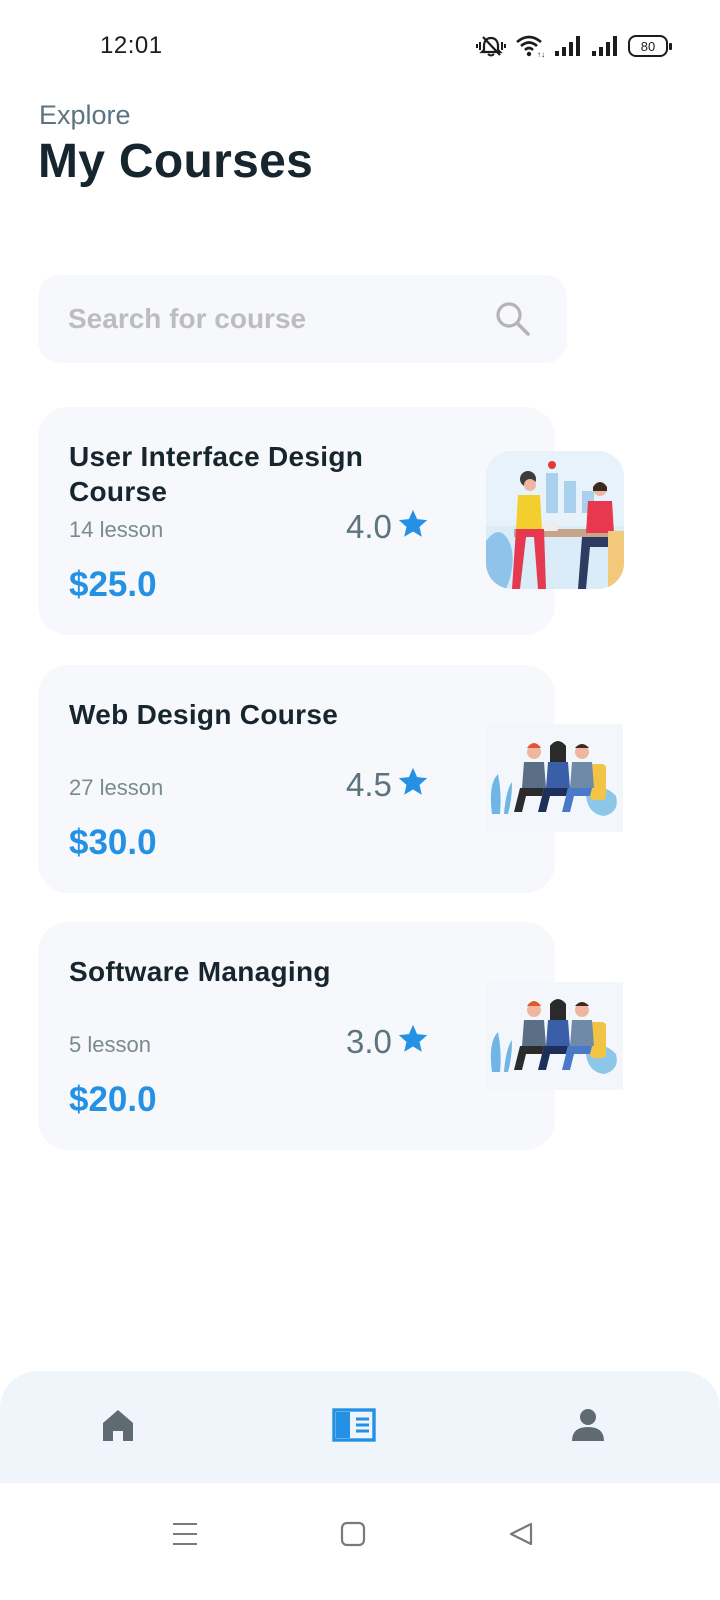 The height and width of the screenshot is (1600, 720). What do you see at coordinates (113, 842) in the screenshot?
I see `course-price: $30.0` at bounding box center [113, 842].